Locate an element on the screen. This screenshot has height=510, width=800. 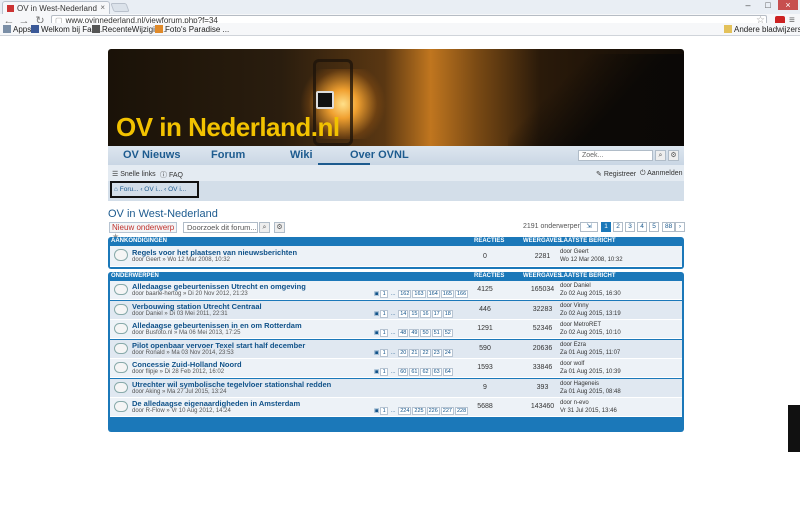
topic-page-link: 61 is located at coordinates (414, 372).